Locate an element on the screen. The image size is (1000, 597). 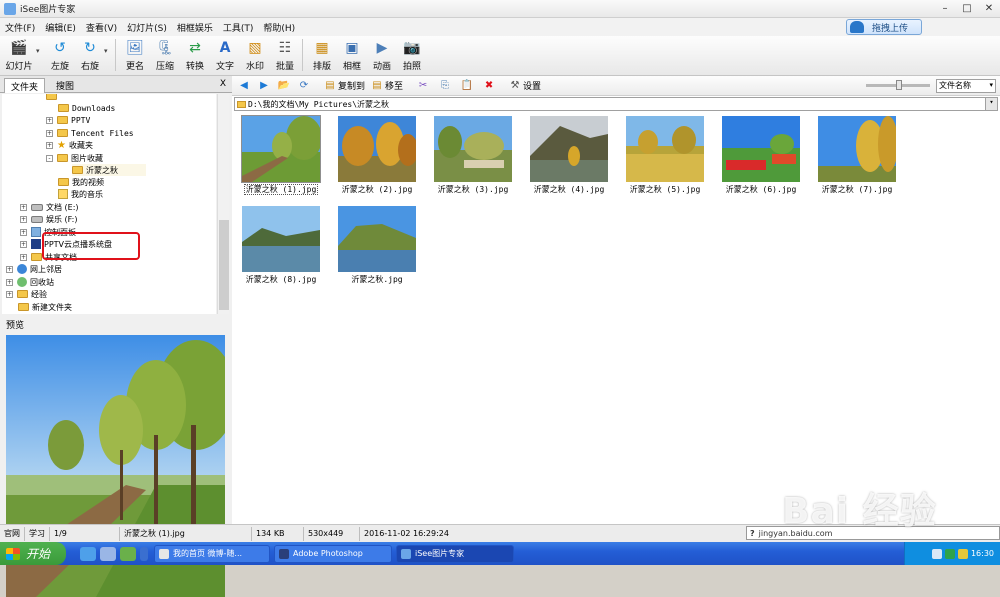
learn-link: 学习 is located at coordinates (37, 533).